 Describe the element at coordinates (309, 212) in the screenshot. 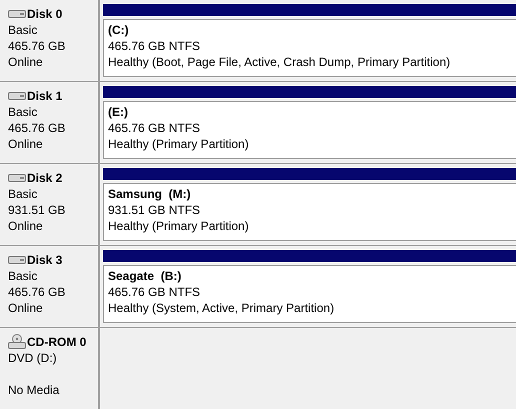

I see `partition-box: Samsung (M:) 931.51 GB NTFS Healthy (Primary Partition)` at that location.